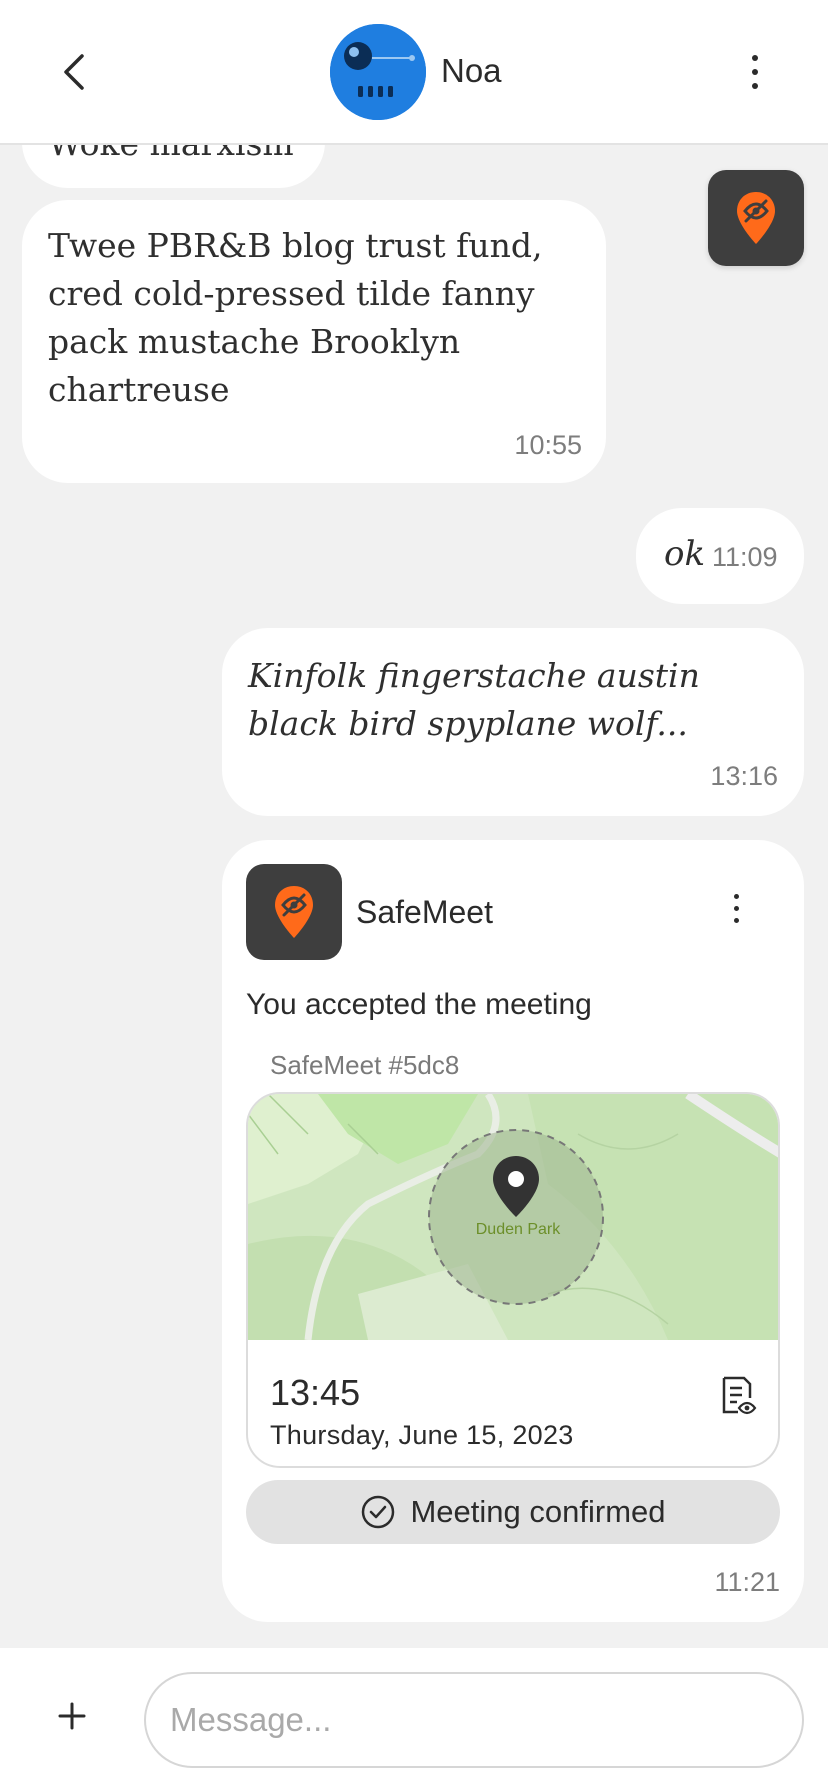 This screenshot has width=828, height=1792. I want to click on contact-name: Noa, so click(471, 71).